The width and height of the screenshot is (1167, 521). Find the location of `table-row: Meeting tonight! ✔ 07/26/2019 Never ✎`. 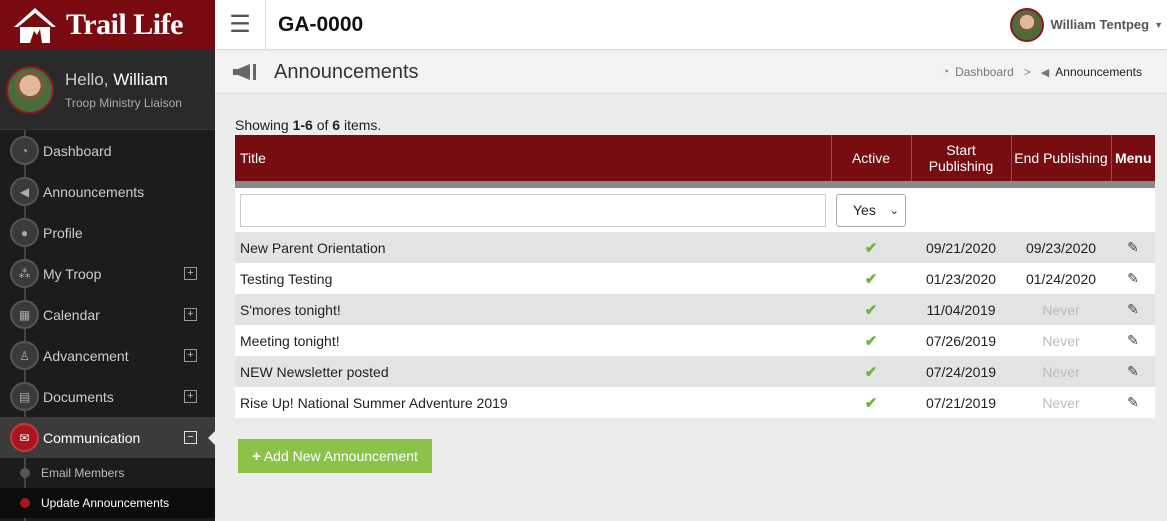

table-row: Meeting tonight! ✔ 07/26/2019 Never ✎ is located at coordinates (695, 340).